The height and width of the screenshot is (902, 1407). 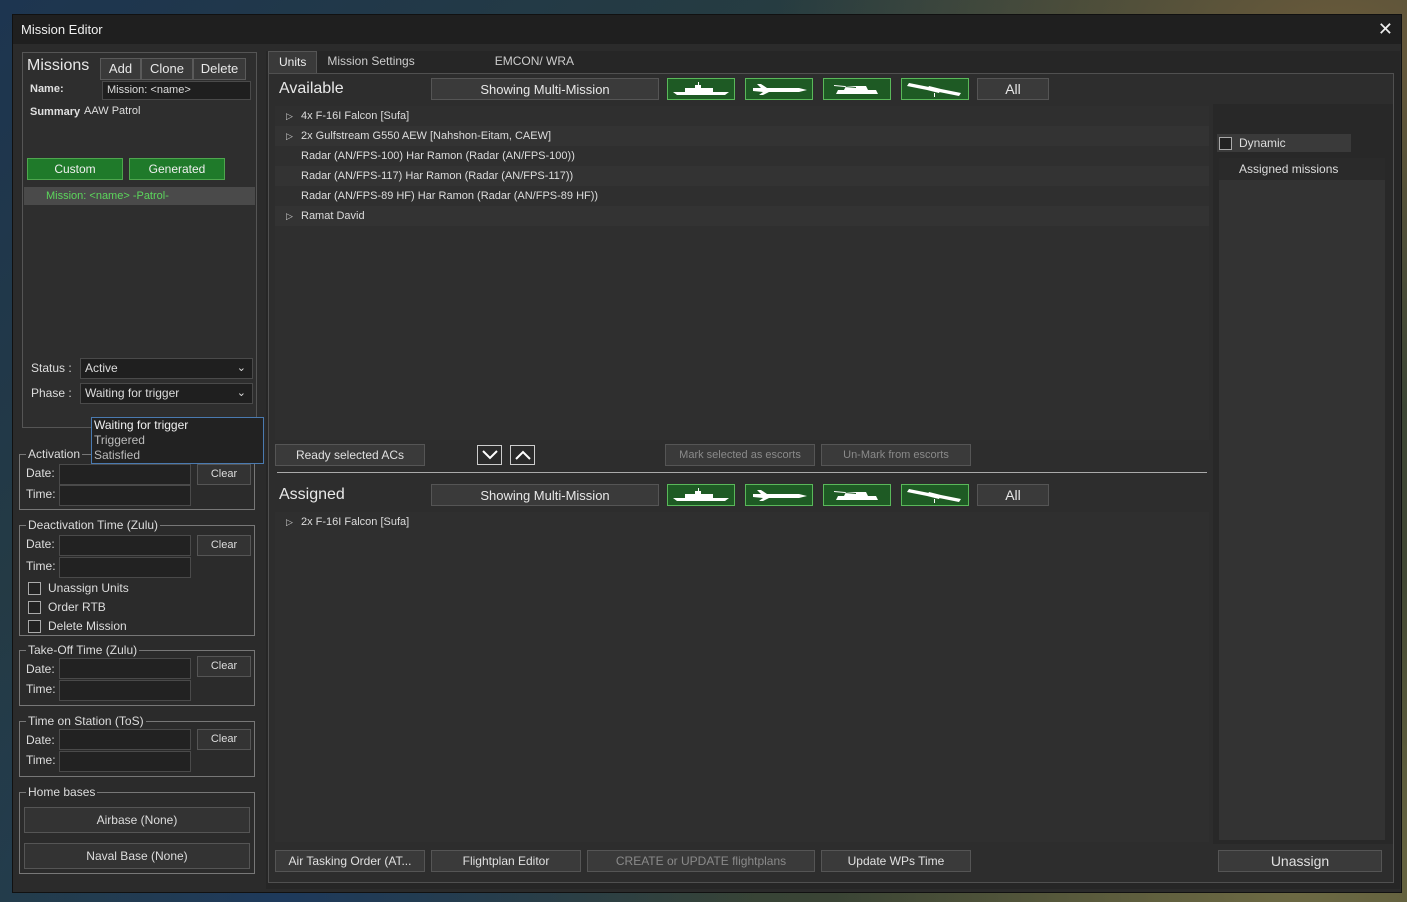 I want to click on add-mission-button: Add, so click(x=120, y=69).